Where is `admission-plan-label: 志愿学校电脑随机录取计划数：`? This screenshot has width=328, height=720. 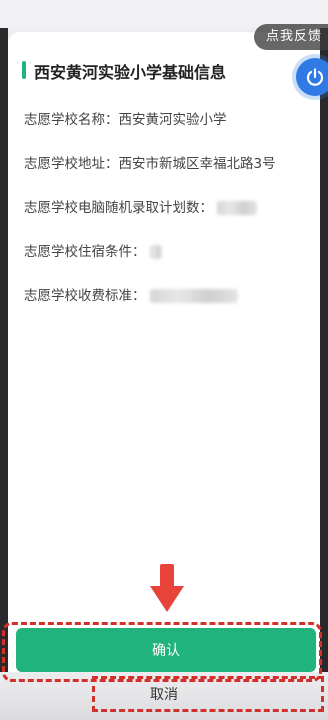 admission-plan-label: 志愿学校电脑随机录取计划数： is located at coordinates (118, 208).